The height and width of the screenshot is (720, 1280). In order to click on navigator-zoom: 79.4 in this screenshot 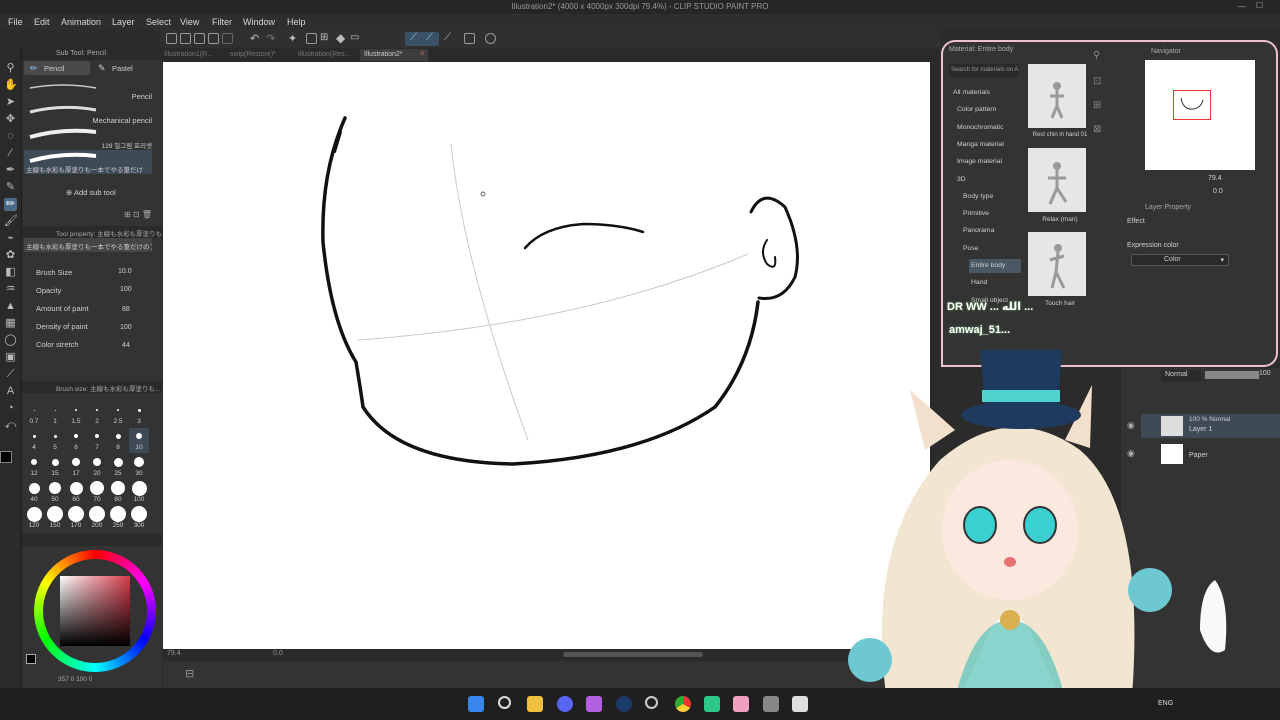, I will do `click(1215, 178)`.